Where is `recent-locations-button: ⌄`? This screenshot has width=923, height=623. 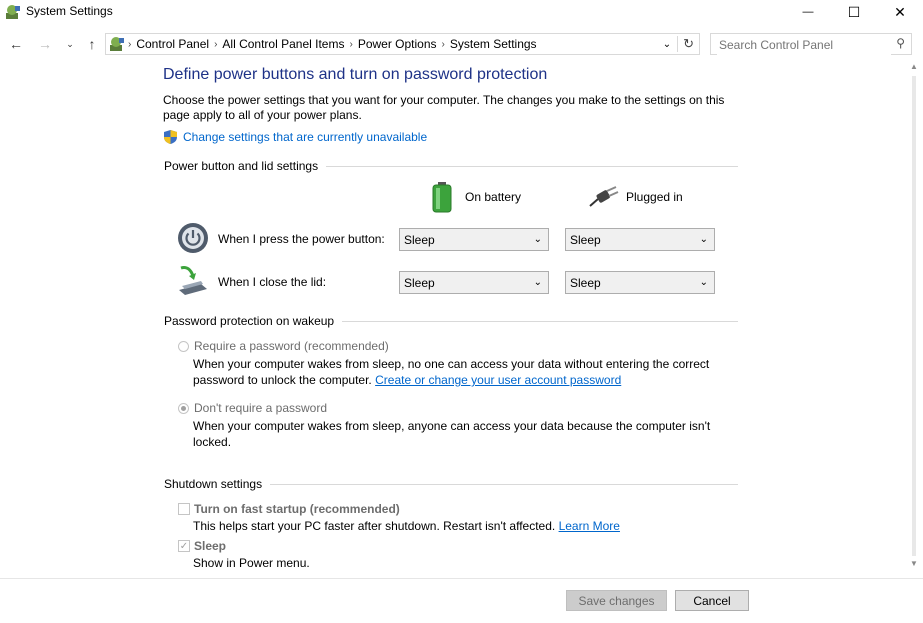 recent-locations-button: ⌄ is located at coordinates (70, 44).